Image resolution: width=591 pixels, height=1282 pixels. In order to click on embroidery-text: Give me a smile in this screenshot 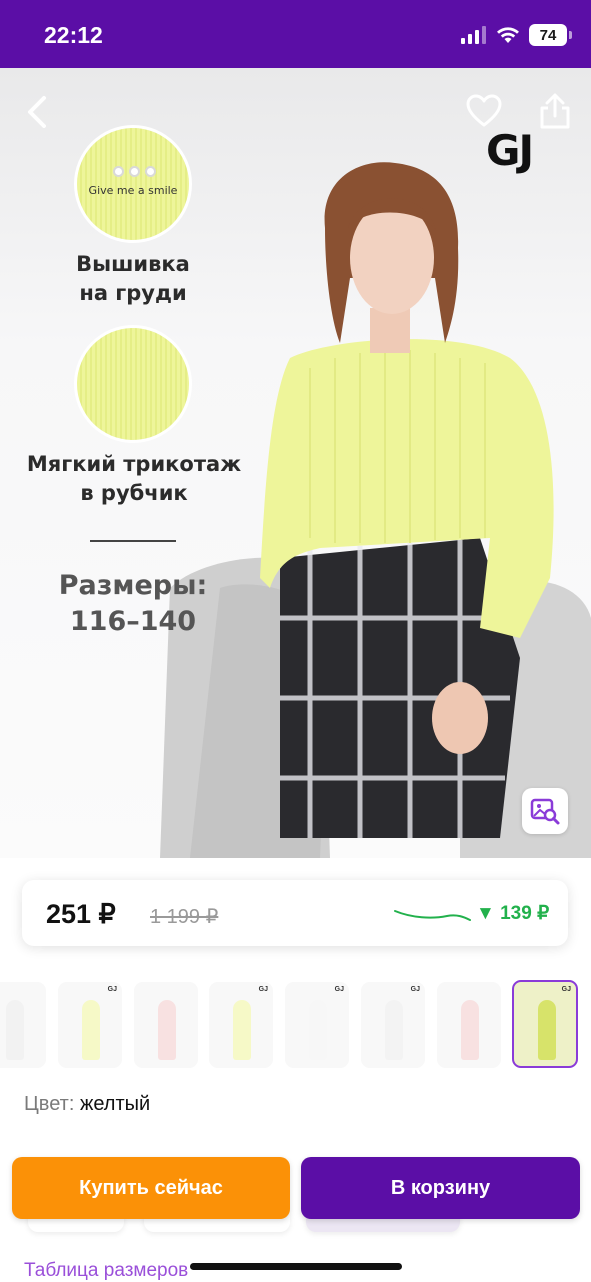, I will do `click(133, 190)`.